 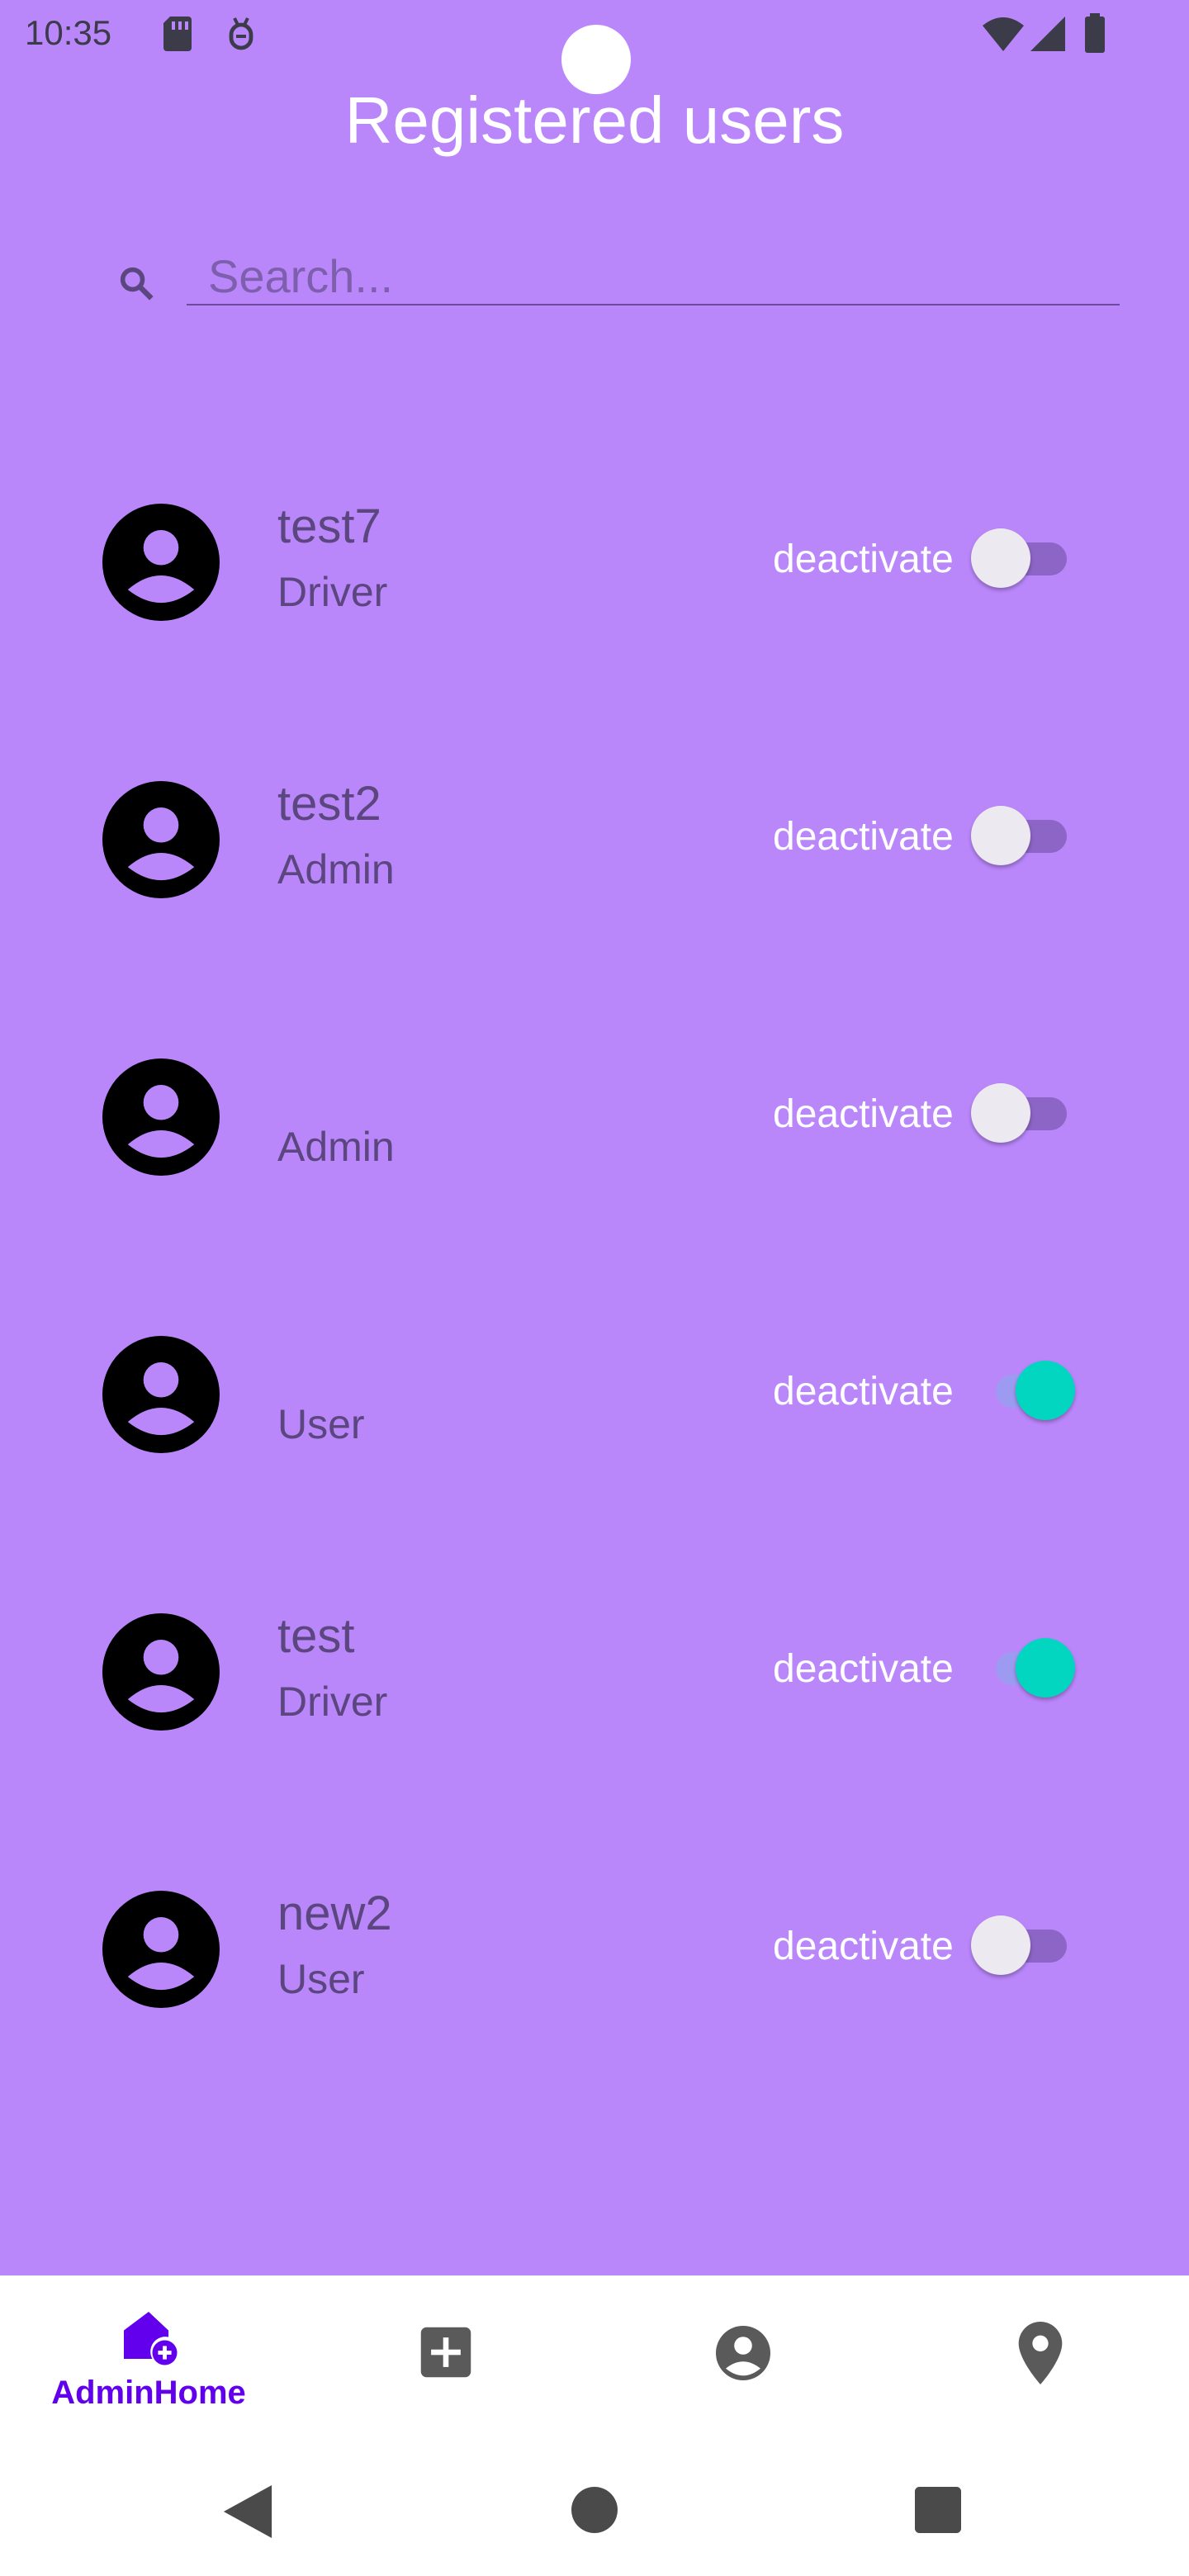 I want to click on status-time: 10:35, so click(x=68, y=32).